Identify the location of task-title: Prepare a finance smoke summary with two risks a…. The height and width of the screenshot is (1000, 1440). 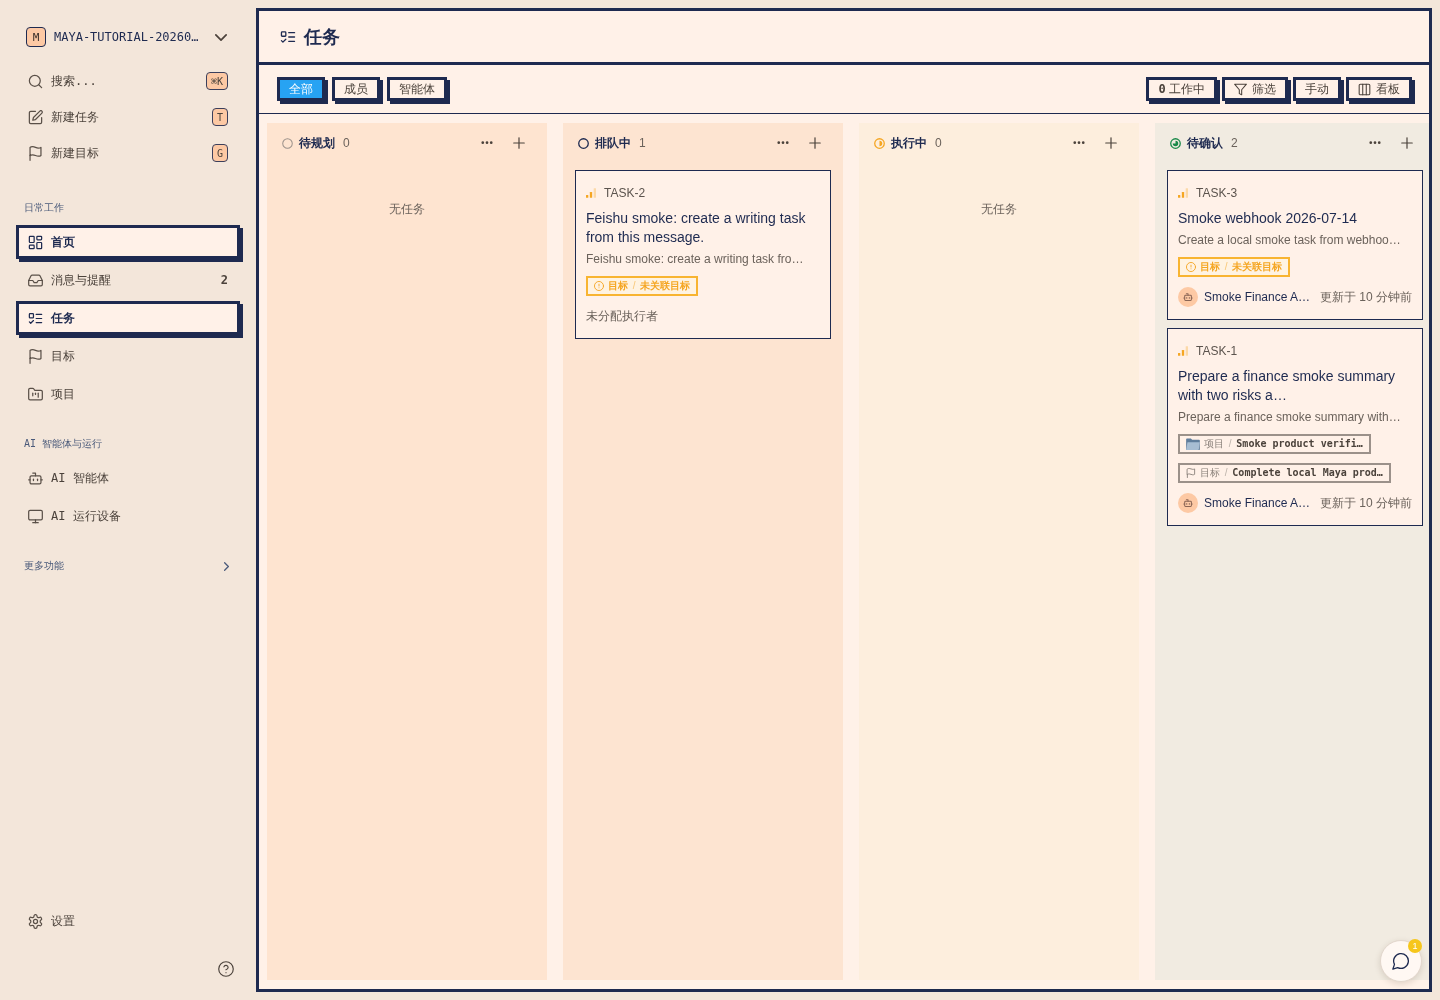
(1287, 386).